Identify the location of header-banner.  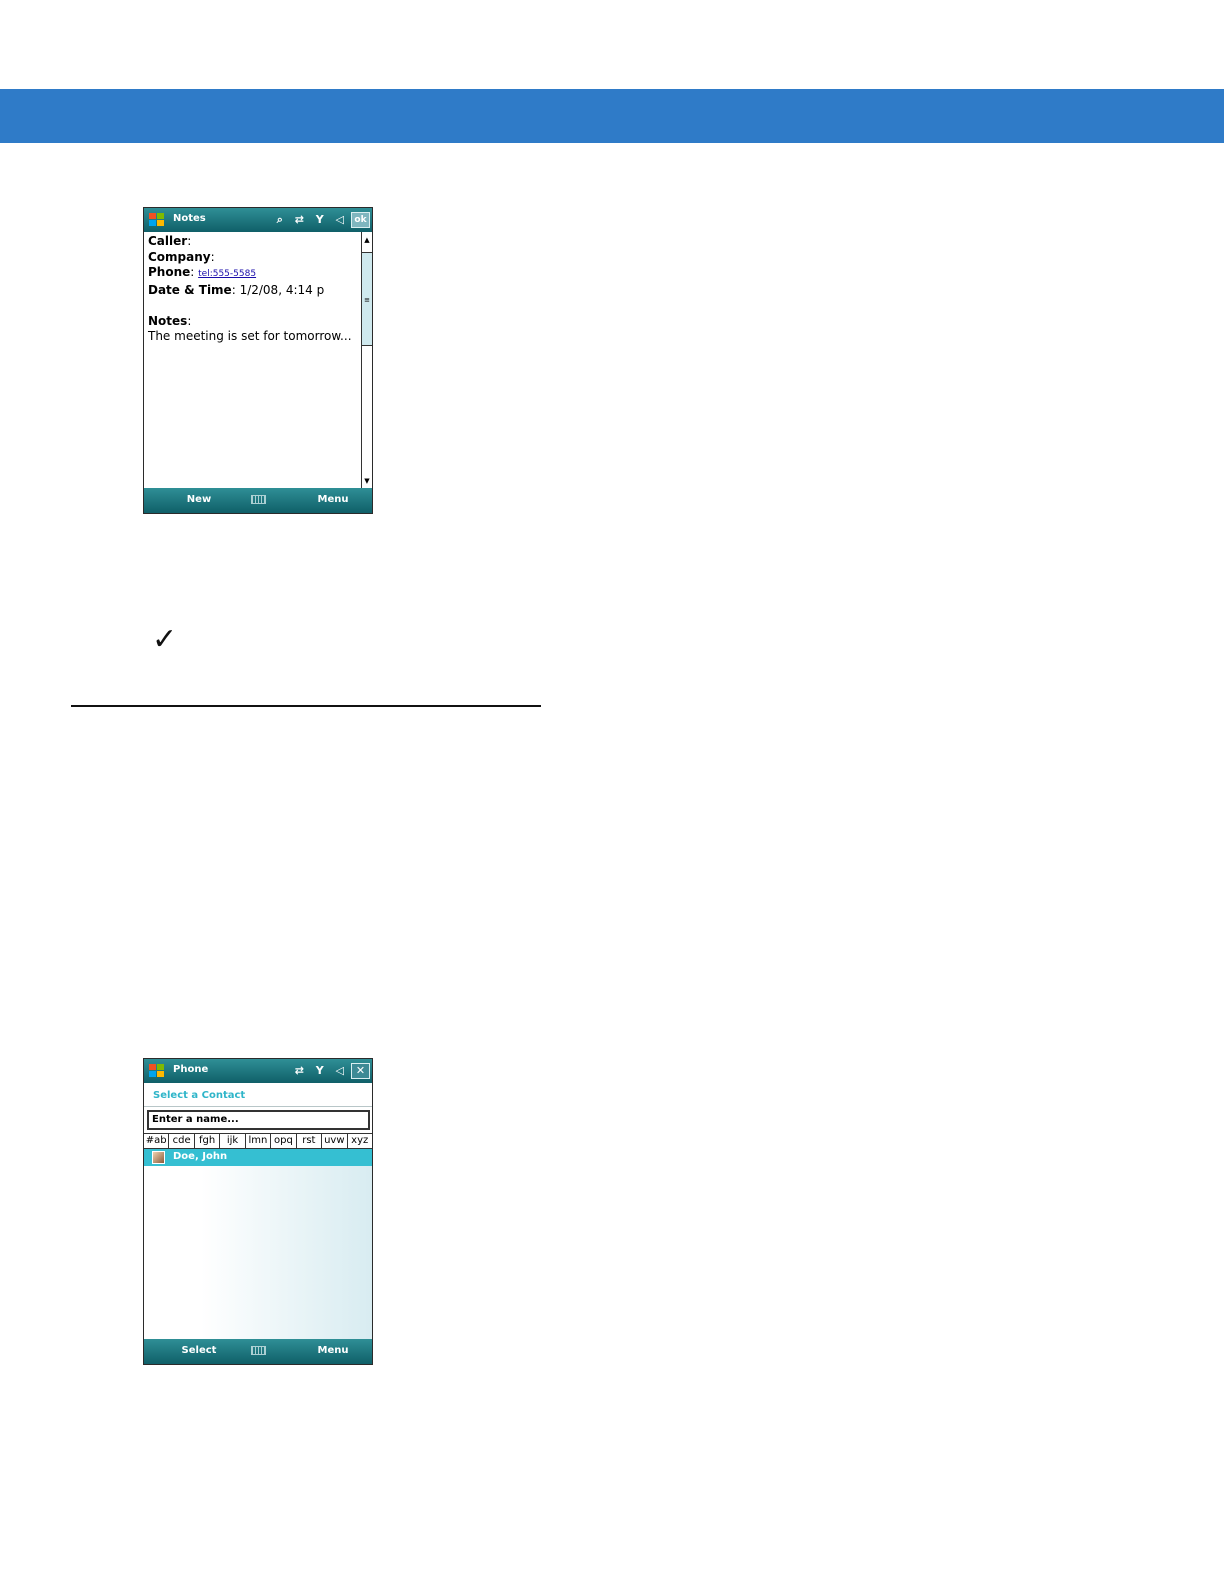
(612, 116).